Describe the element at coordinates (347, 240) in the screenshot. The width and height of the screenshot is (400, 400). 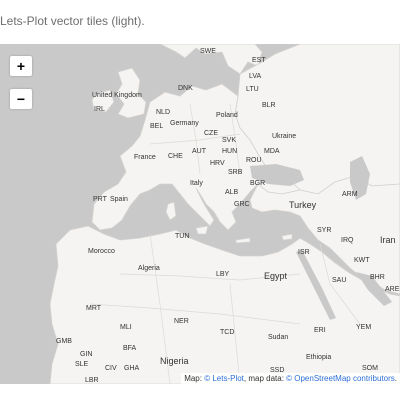
I see `map-label: IRQ` at that location.